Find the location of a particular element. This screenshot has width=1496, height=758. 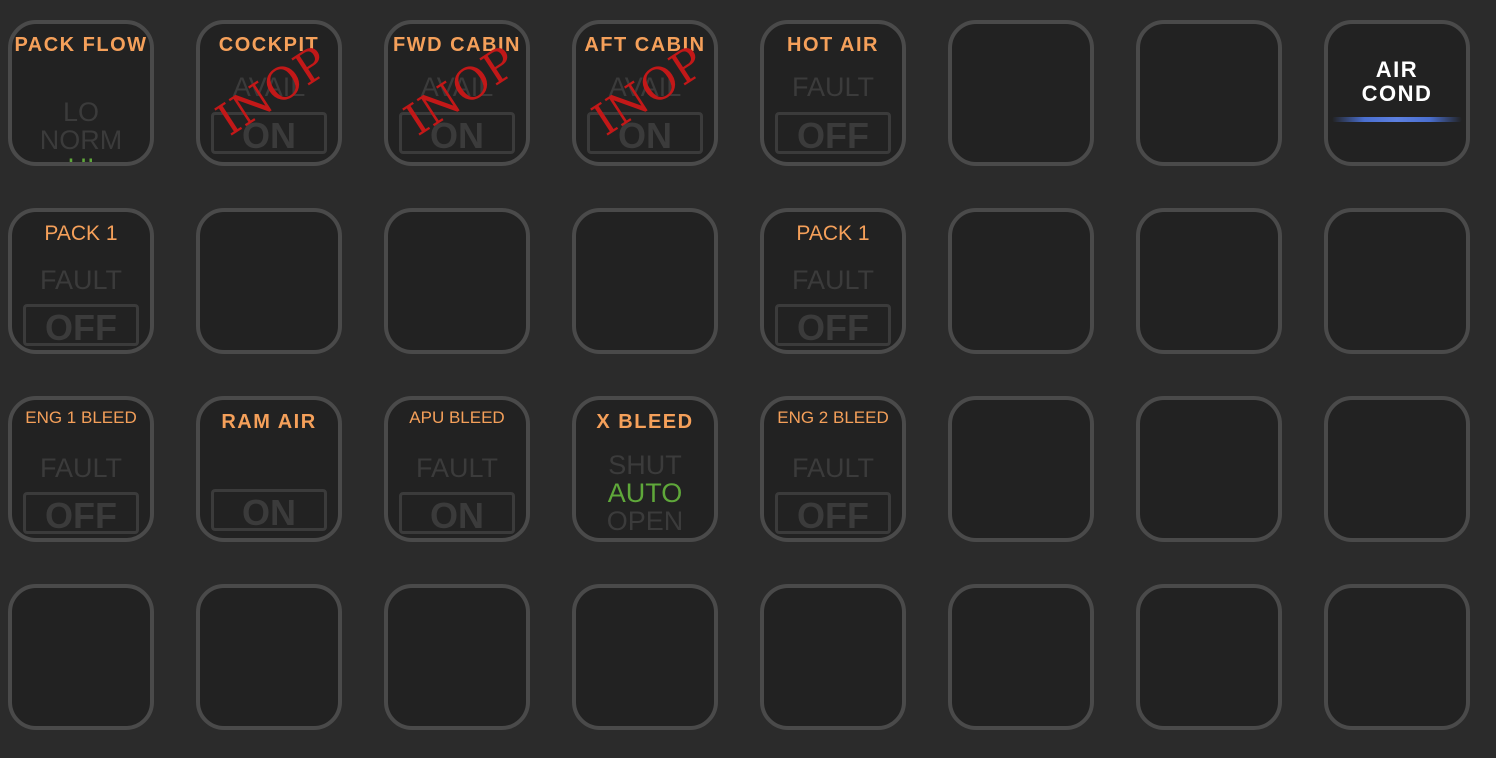

key-title: APU BLEED is located at coordinates (457, 417).